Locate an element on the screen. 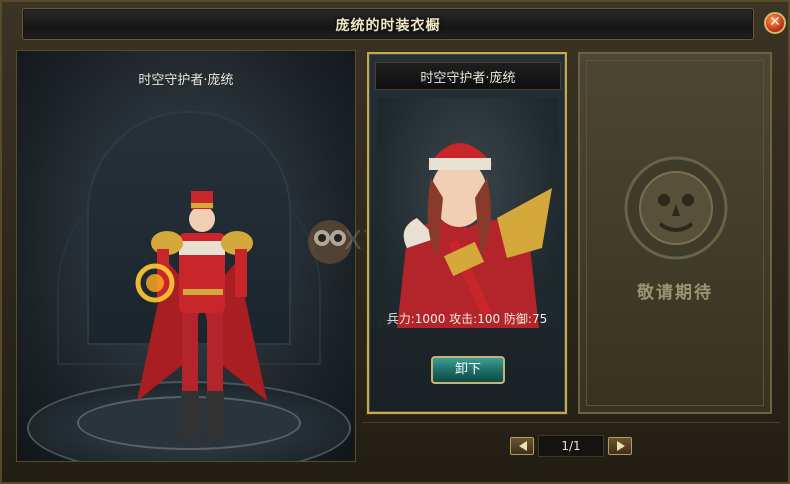  page-indicator: 1/1 is located at coordinates (571, 446).